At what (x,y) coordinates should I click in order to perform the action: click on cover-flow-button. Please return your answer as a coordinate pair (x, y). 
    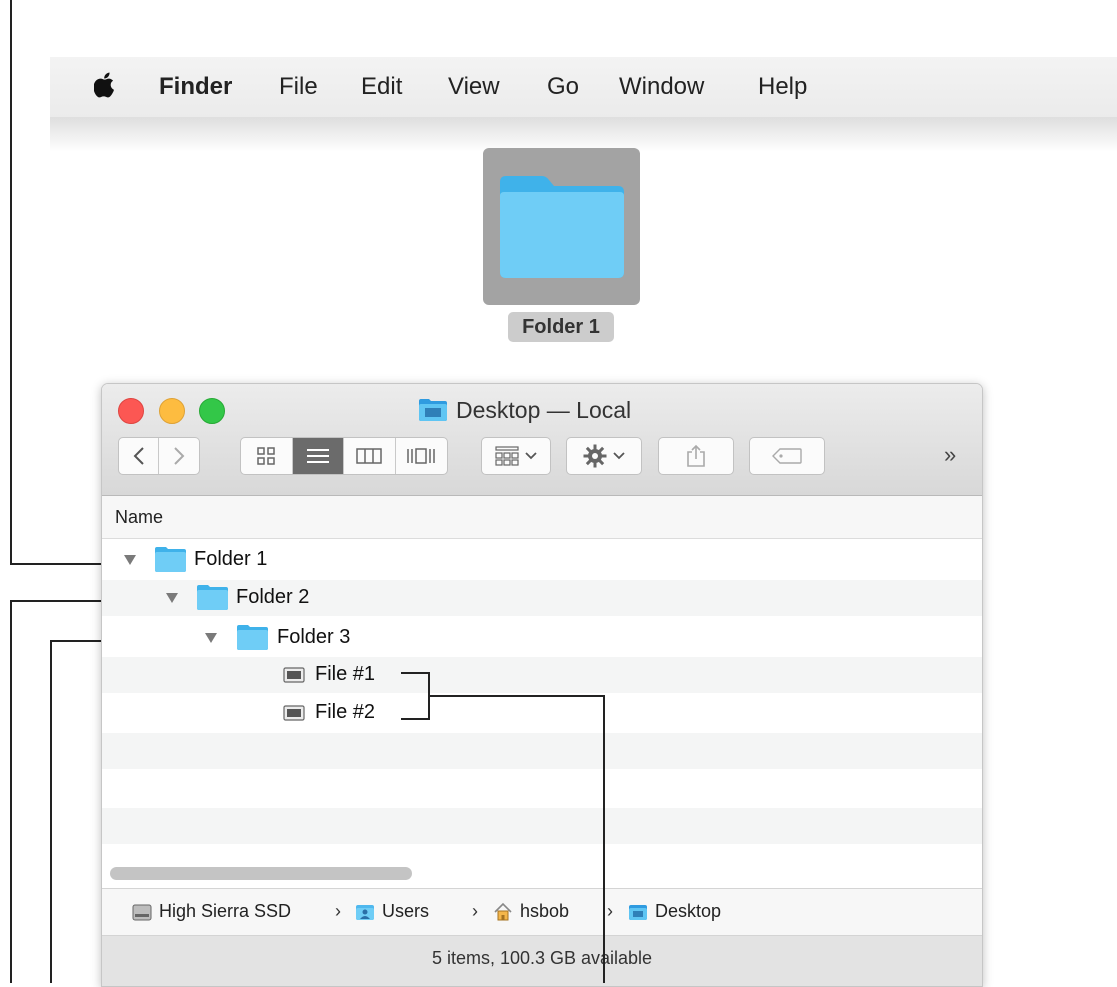
    Looking at the image, I should click on (422, 456).